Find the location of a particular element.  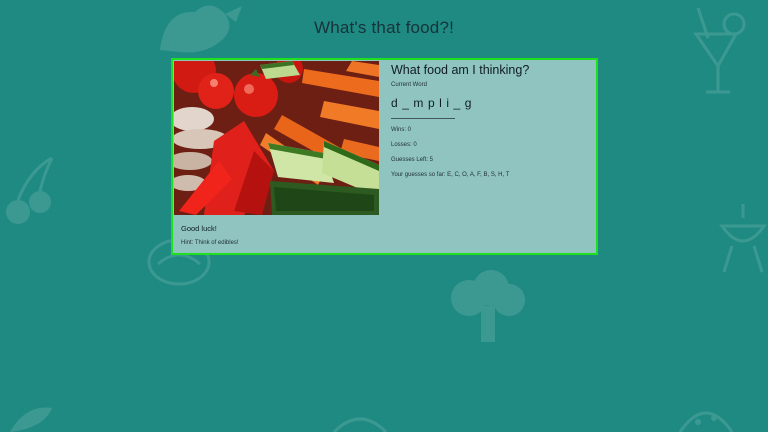

current-word-label: Current Word is located at coordinates (409, 85).